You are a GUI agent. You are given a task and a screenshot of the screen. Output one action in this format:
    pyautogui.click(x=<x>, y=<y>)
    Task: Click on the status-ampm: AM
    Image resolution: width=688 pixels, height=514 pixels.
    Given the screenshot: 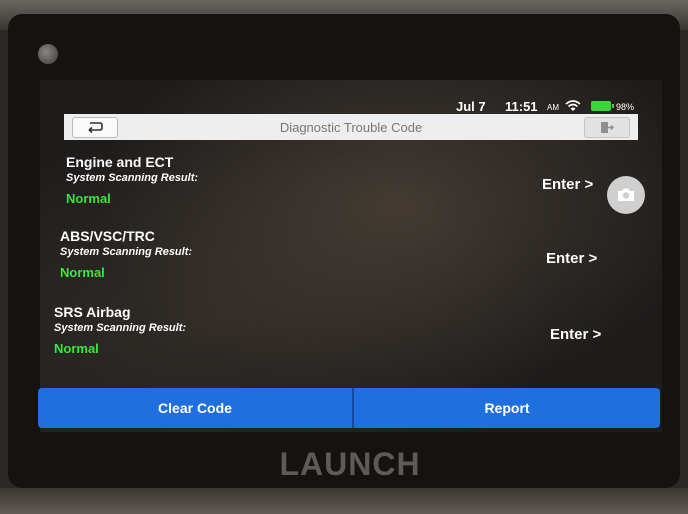 What is the action you would take?
    pyautogui.click(x=553, y=107)
    